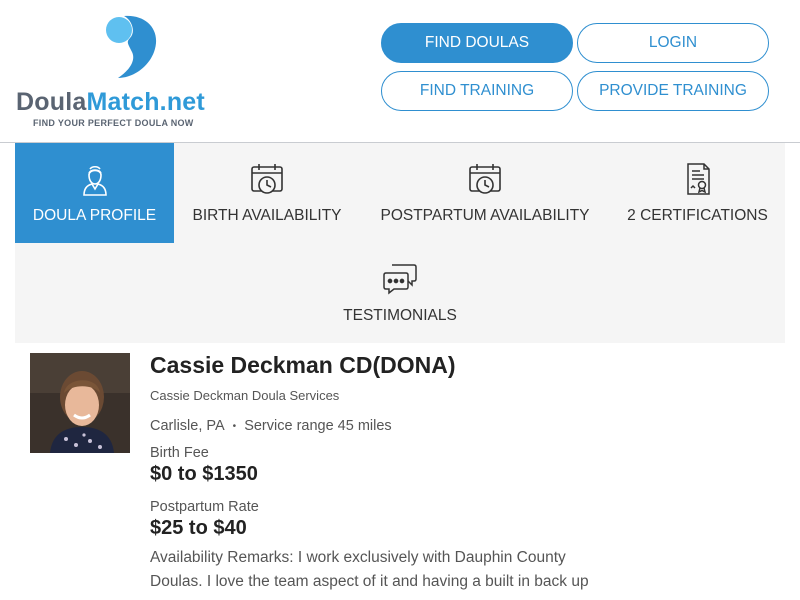  What do you see at coordinates (179, 453) in the screenshot?
I see `birth-fee-label: Birth Fee` at bounding box center [179, 453].